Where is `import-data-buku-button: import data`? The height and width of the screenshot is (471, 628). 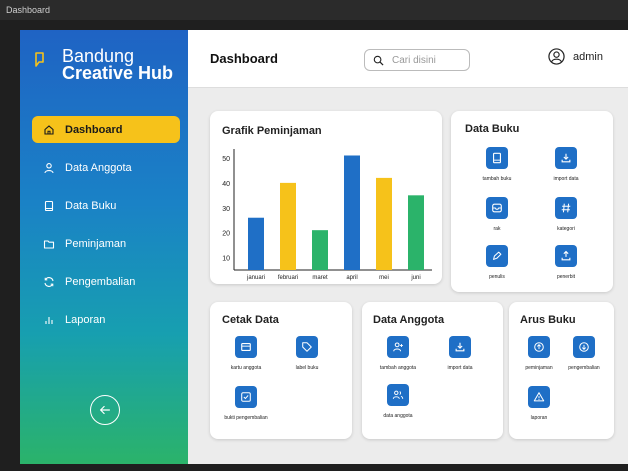 import-data-buku-button: import data is located at coordinates (566, 164).